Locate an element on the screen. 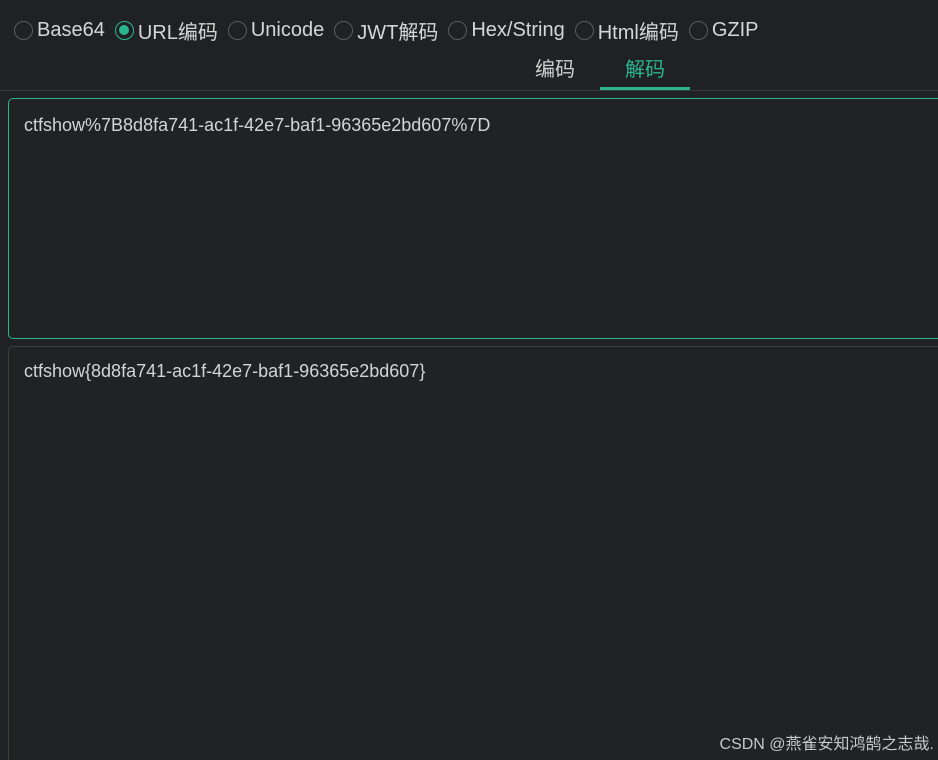  radio-label: JWT解码 is located at coordinates (398, 32).